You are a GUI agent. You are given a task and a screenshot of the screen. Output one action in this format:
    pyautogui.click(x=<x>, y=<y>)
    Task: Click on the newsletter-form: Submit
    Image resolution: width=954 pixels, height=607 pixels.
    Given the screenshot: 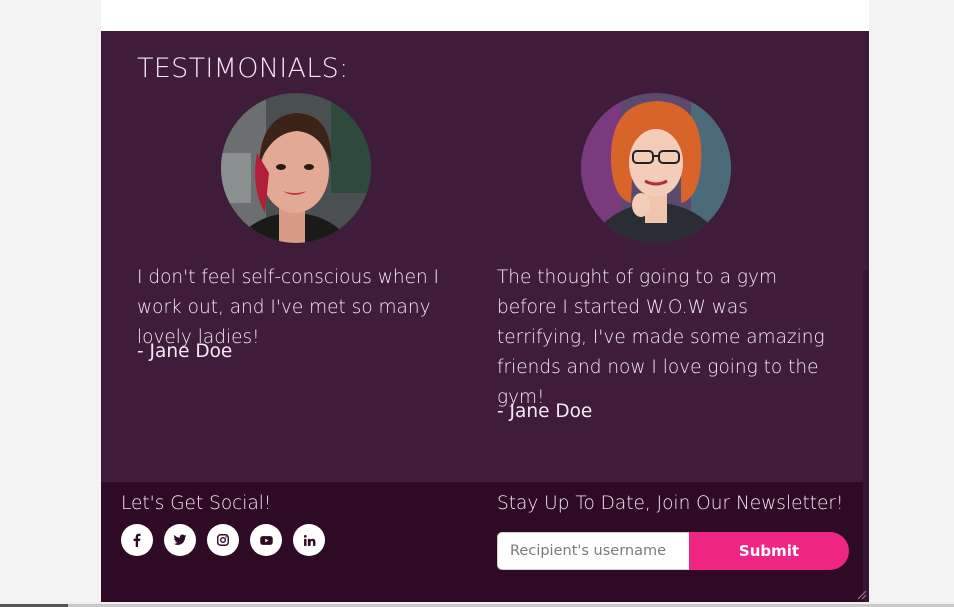 What is the action you would take?
    pyautogui.click(x=673, y=551)
    